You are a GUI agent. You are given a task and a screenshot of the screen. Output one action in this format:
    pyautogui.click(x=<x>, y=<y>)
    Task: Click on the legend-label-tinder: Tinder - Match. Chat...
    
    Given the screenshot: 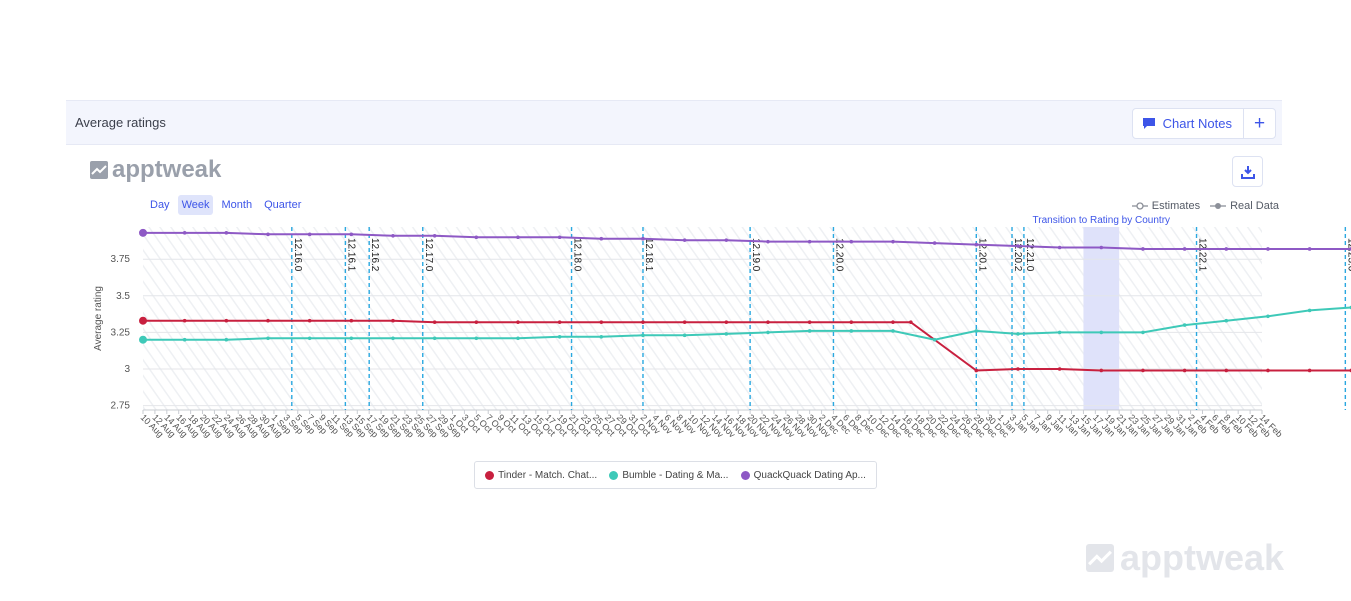 What is the action you would take?
    pyautogui.click(x=547, y=475)
    